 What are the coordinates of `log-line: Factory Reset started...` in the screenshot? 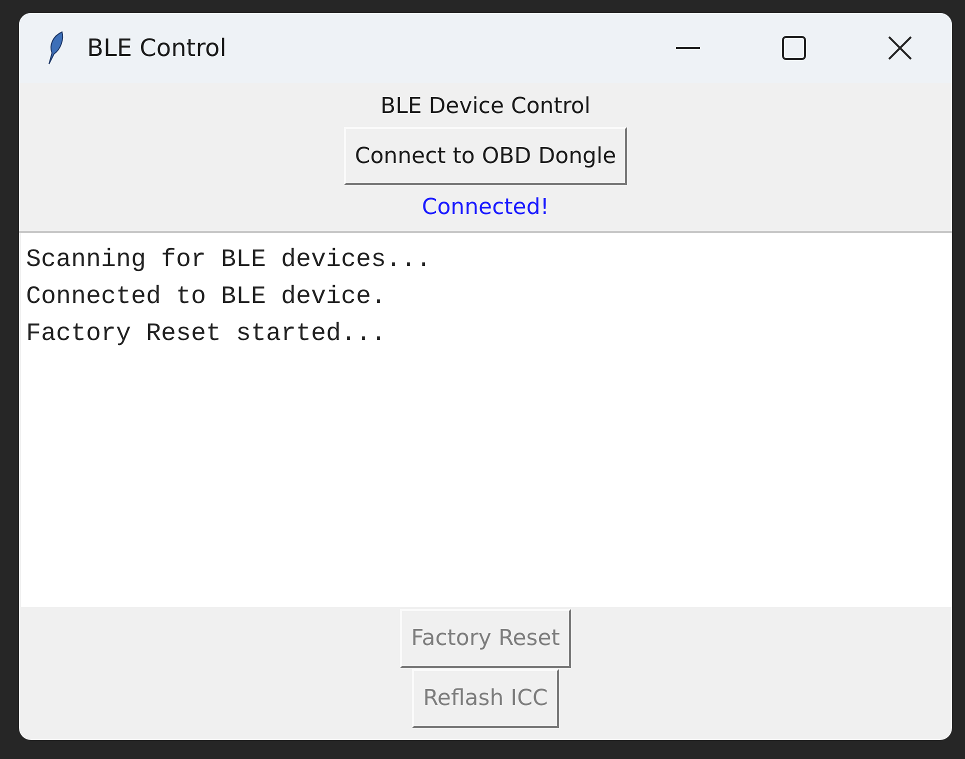 It's located at (206, 334).